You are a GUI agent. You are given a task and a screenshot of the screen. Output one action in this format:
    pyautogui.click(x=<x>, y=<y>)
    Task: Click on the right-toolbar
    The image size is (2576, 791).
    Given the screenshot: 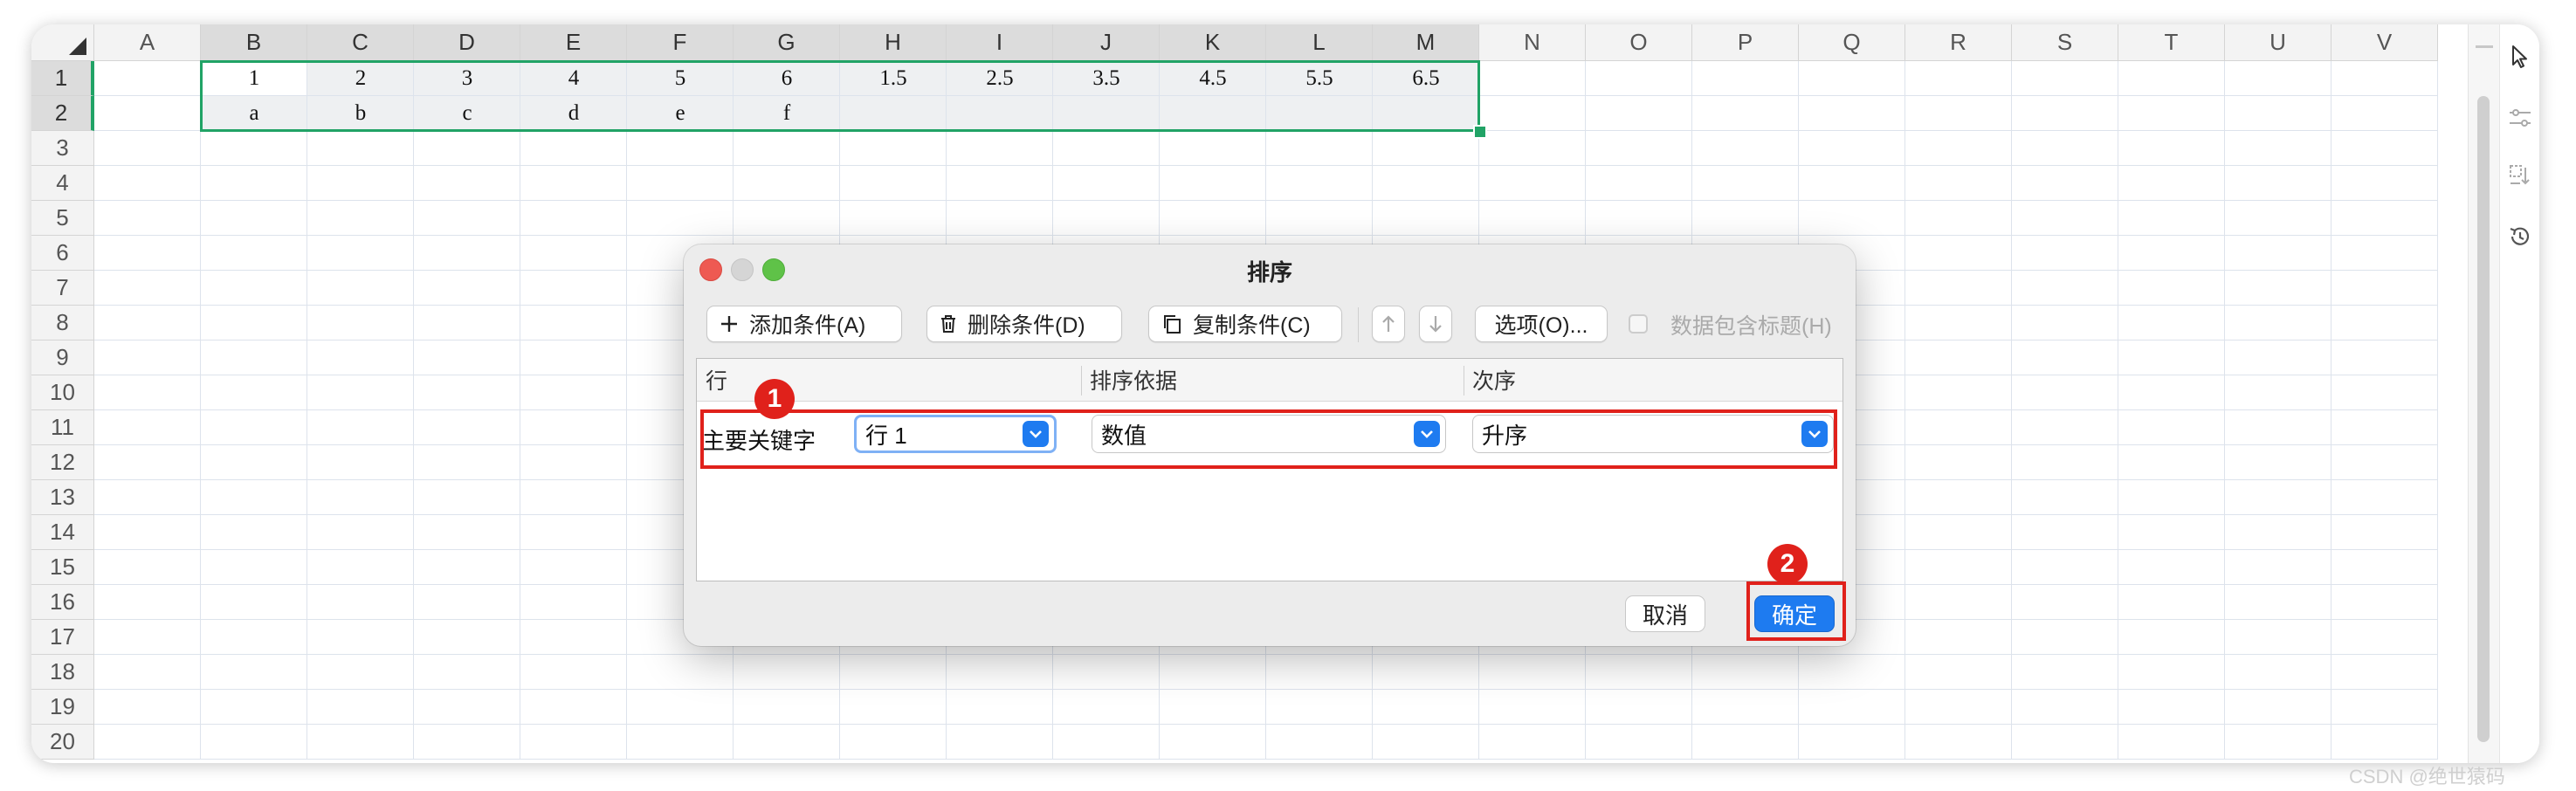 What is the action you would take?
    pyautogui.click(x=2519, y=394)
    